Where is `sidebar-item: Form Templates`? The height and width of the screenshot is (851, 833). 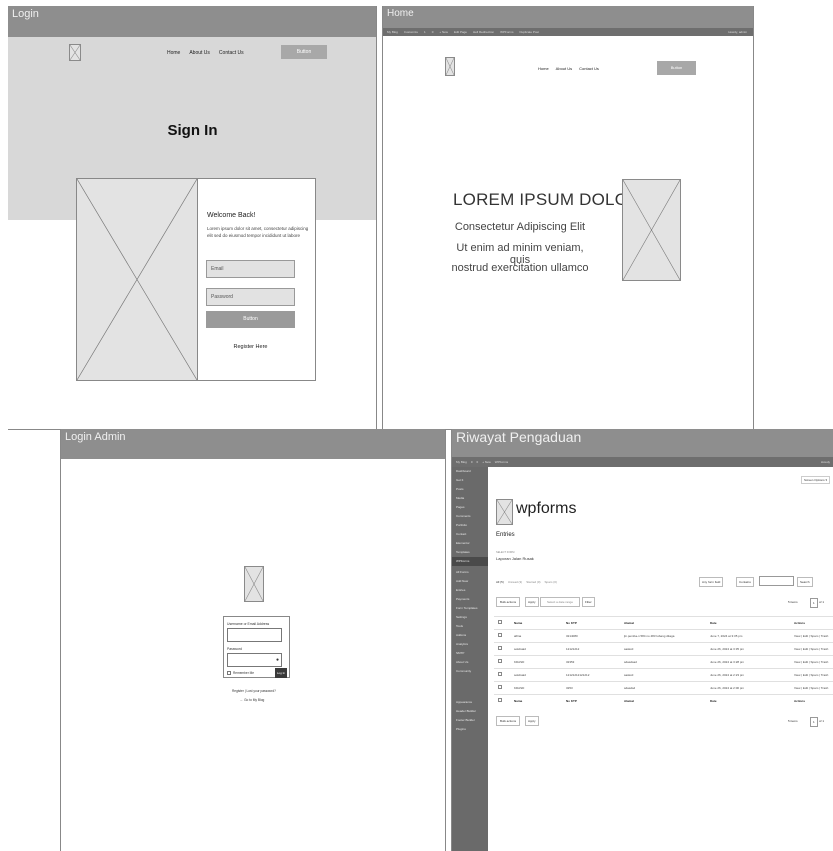
sidebar-item: Form Templates is located at coordinates (470, 608).